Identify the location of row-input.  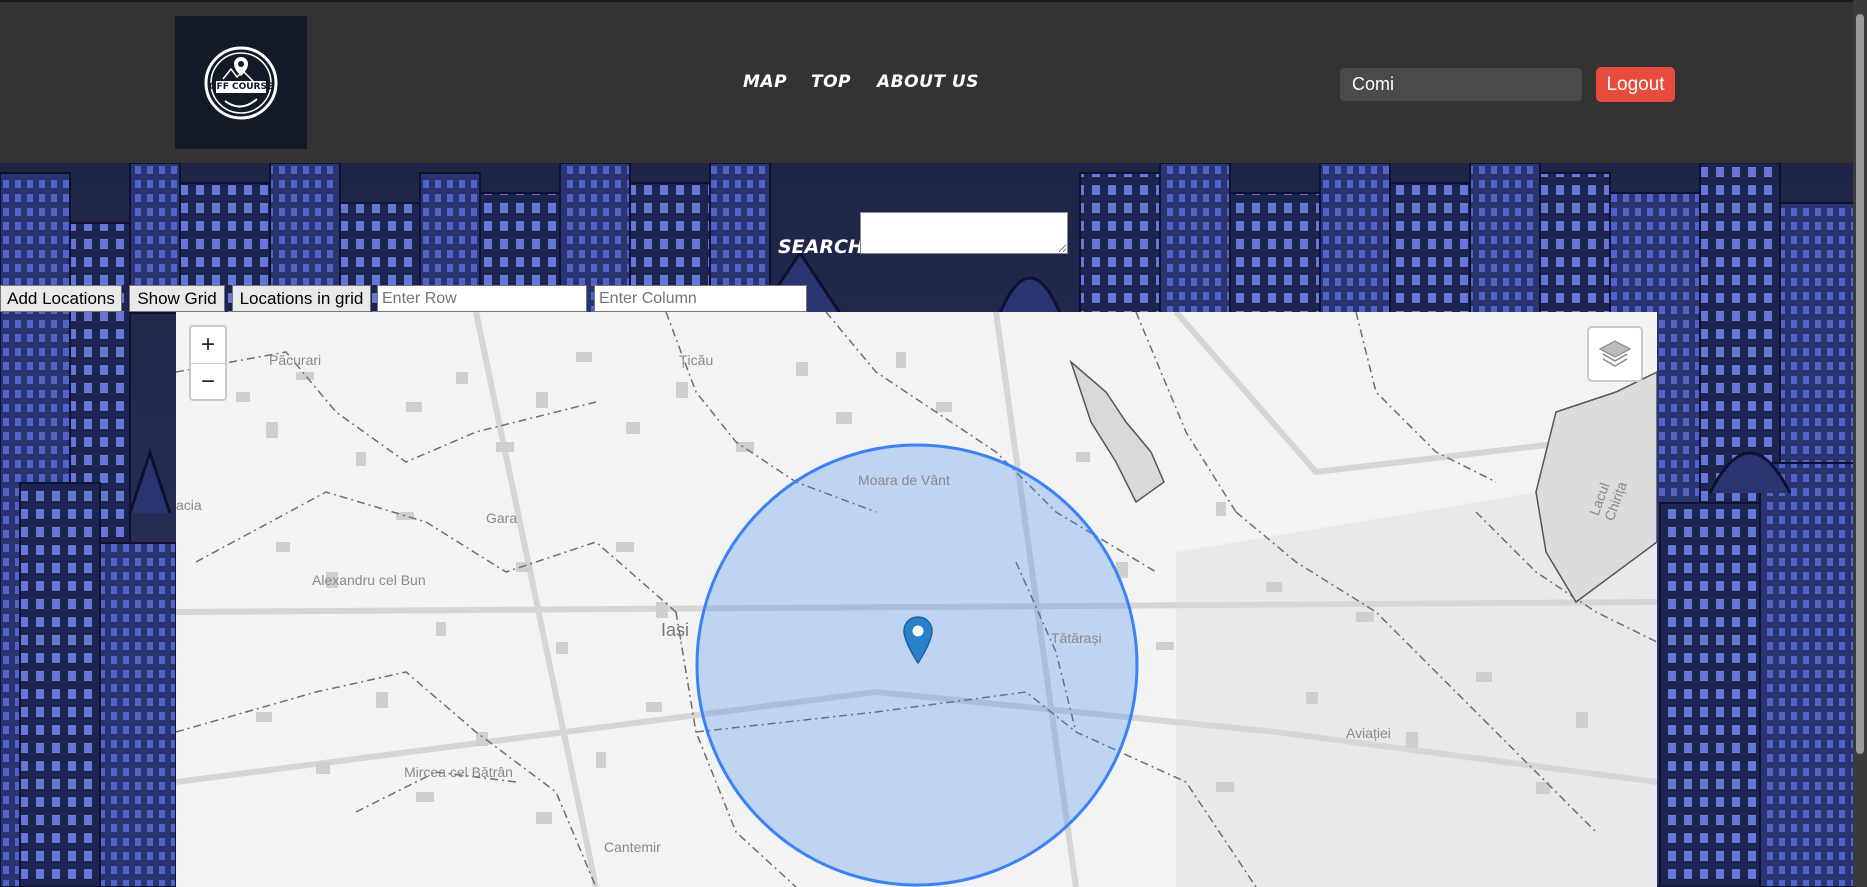
(482, 298).